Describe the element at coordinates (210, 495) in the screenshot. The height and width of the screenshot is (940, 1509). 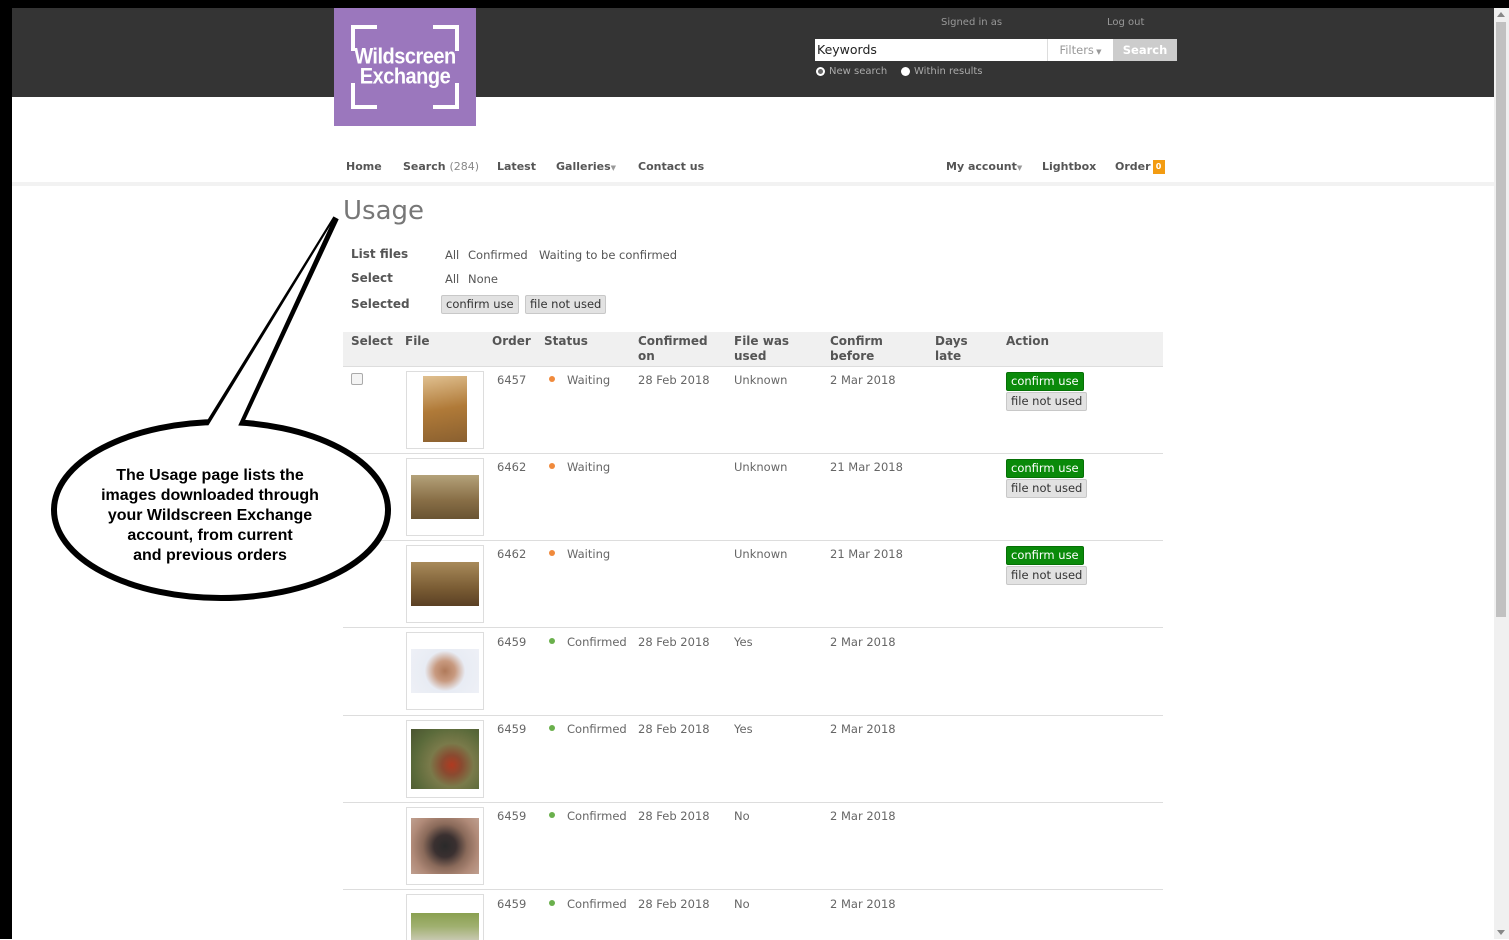
I see `callout-line: images downloaded through` at that location.